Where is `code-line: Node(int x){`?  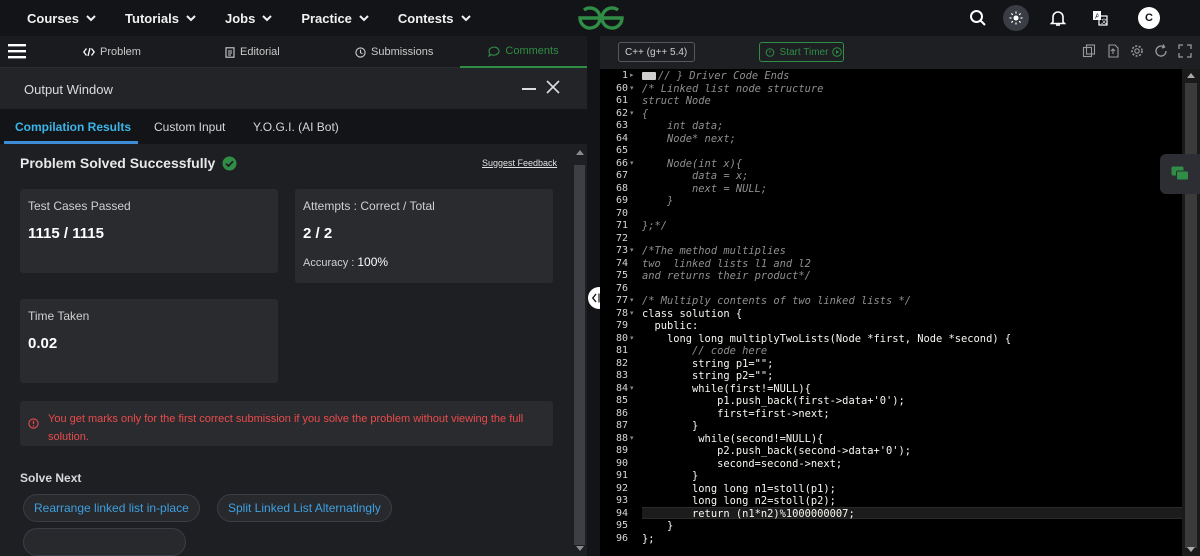 code-line: Node(int x){ is located at coordinates (912, 164).